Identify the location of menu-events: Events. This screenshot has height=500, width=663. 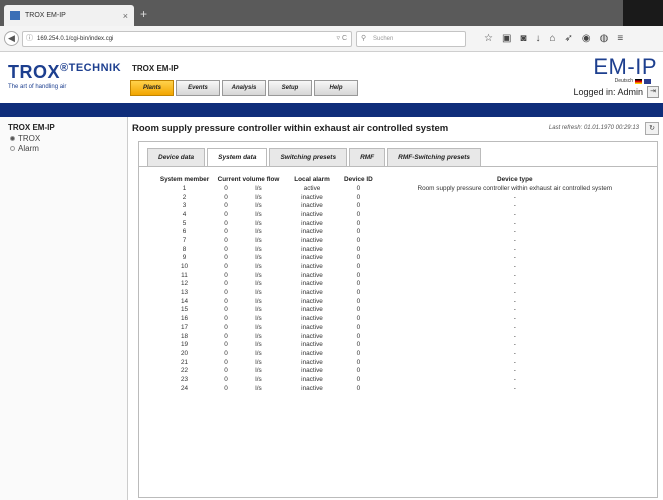
(198, 88).